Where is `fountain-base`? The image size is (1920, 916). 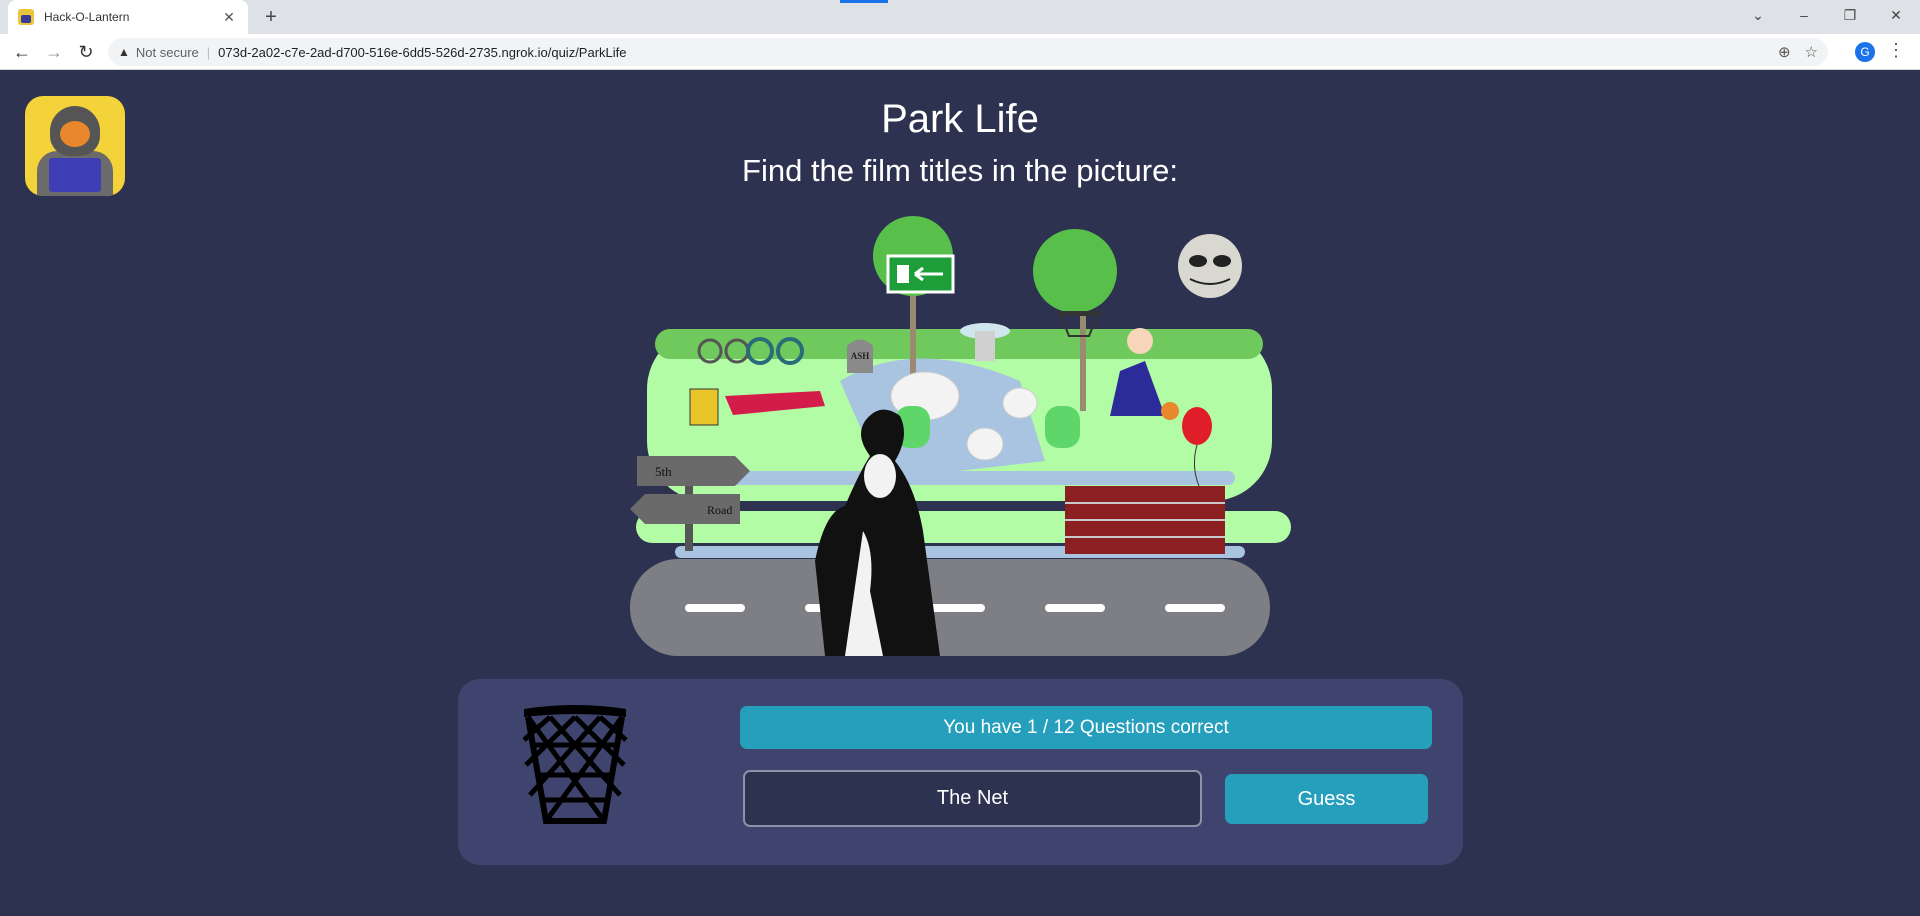 fountain-base is located at coordinates (985, 346).